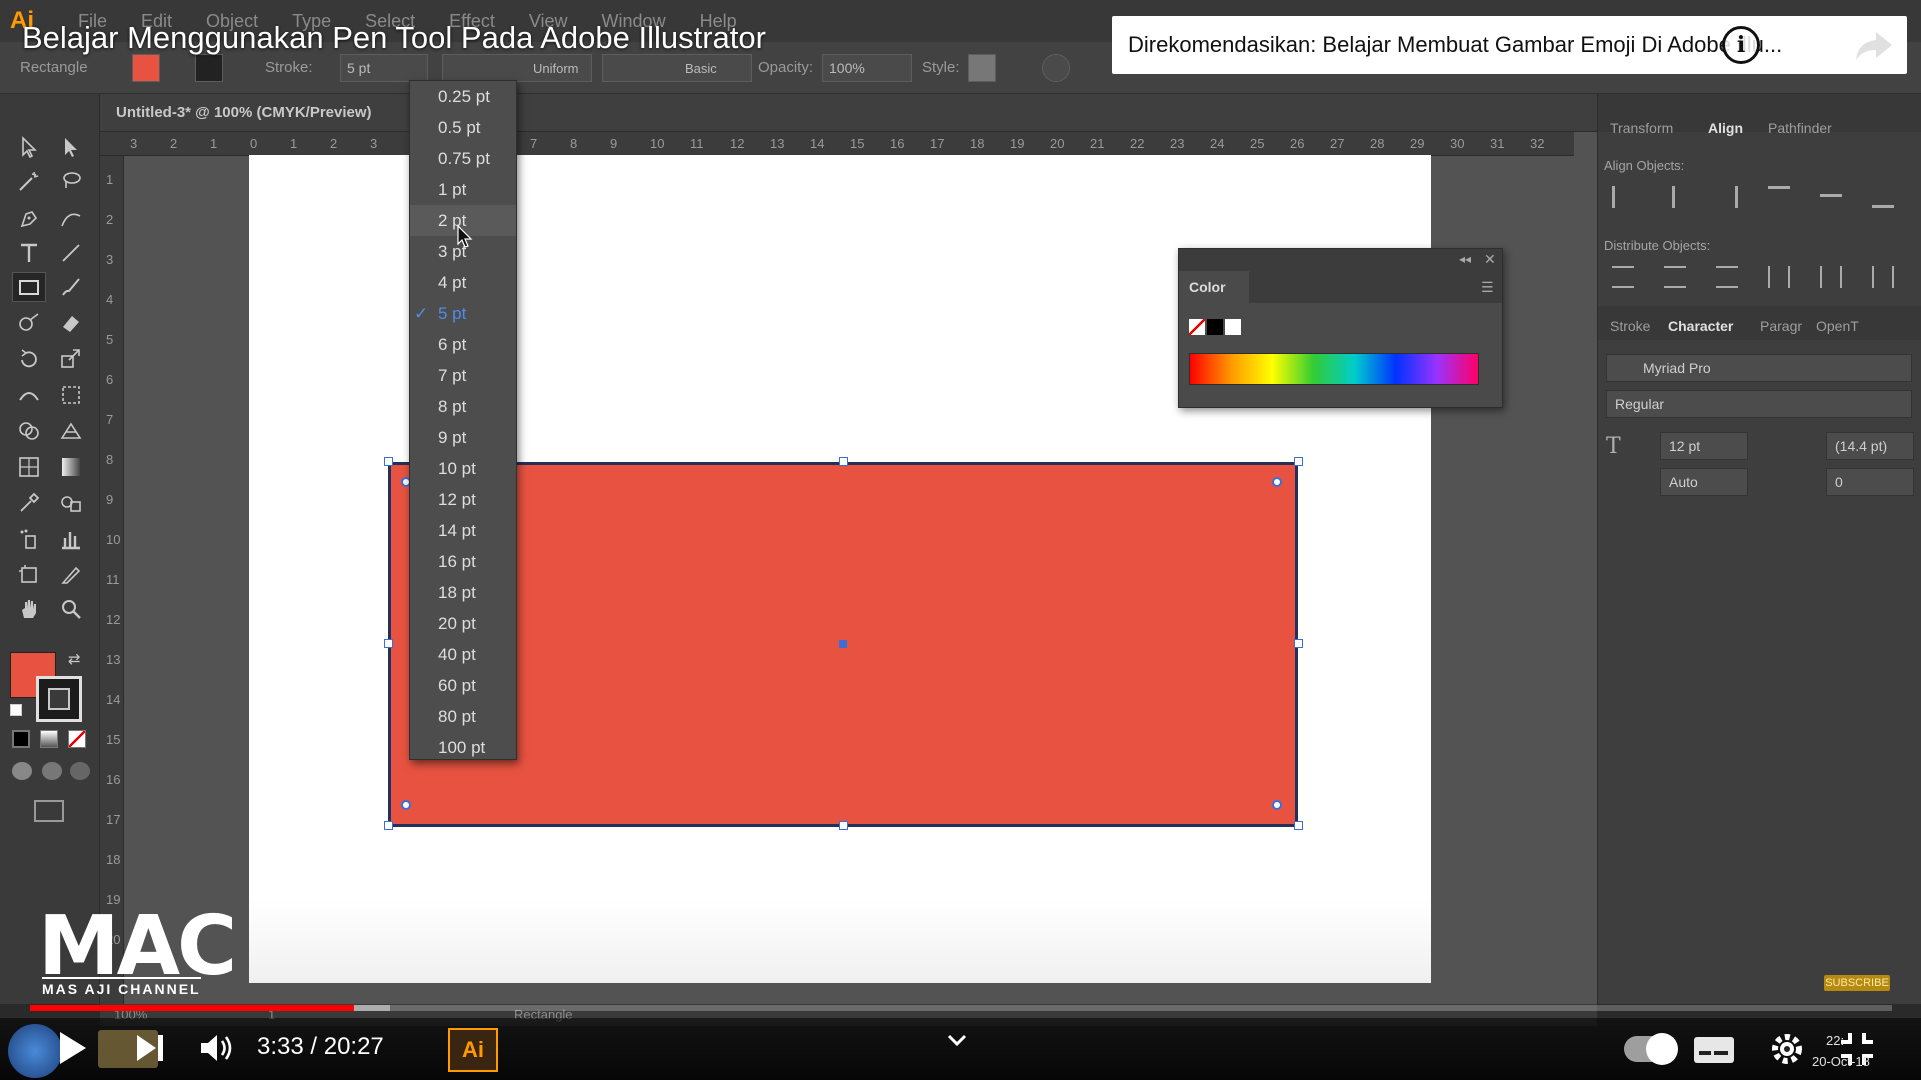 This screenshot has height=1080, width=1921. I want to click on align-bottom-icon, so click(1883, 197).